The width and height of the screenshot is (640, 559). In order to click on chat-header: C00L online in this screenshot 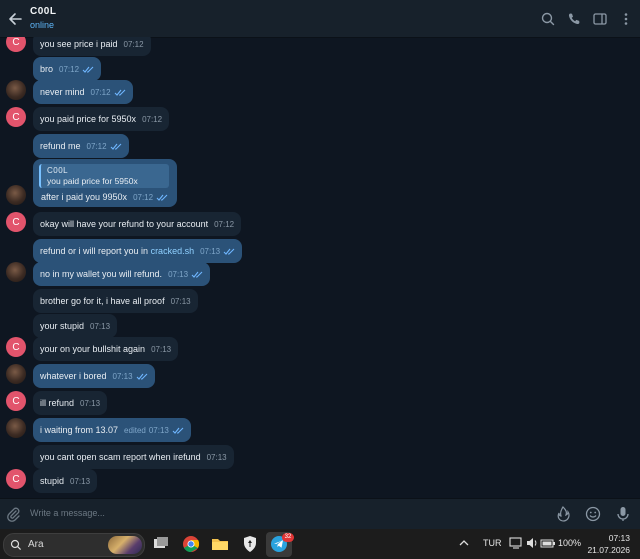, I will do `click(320, 19)`.